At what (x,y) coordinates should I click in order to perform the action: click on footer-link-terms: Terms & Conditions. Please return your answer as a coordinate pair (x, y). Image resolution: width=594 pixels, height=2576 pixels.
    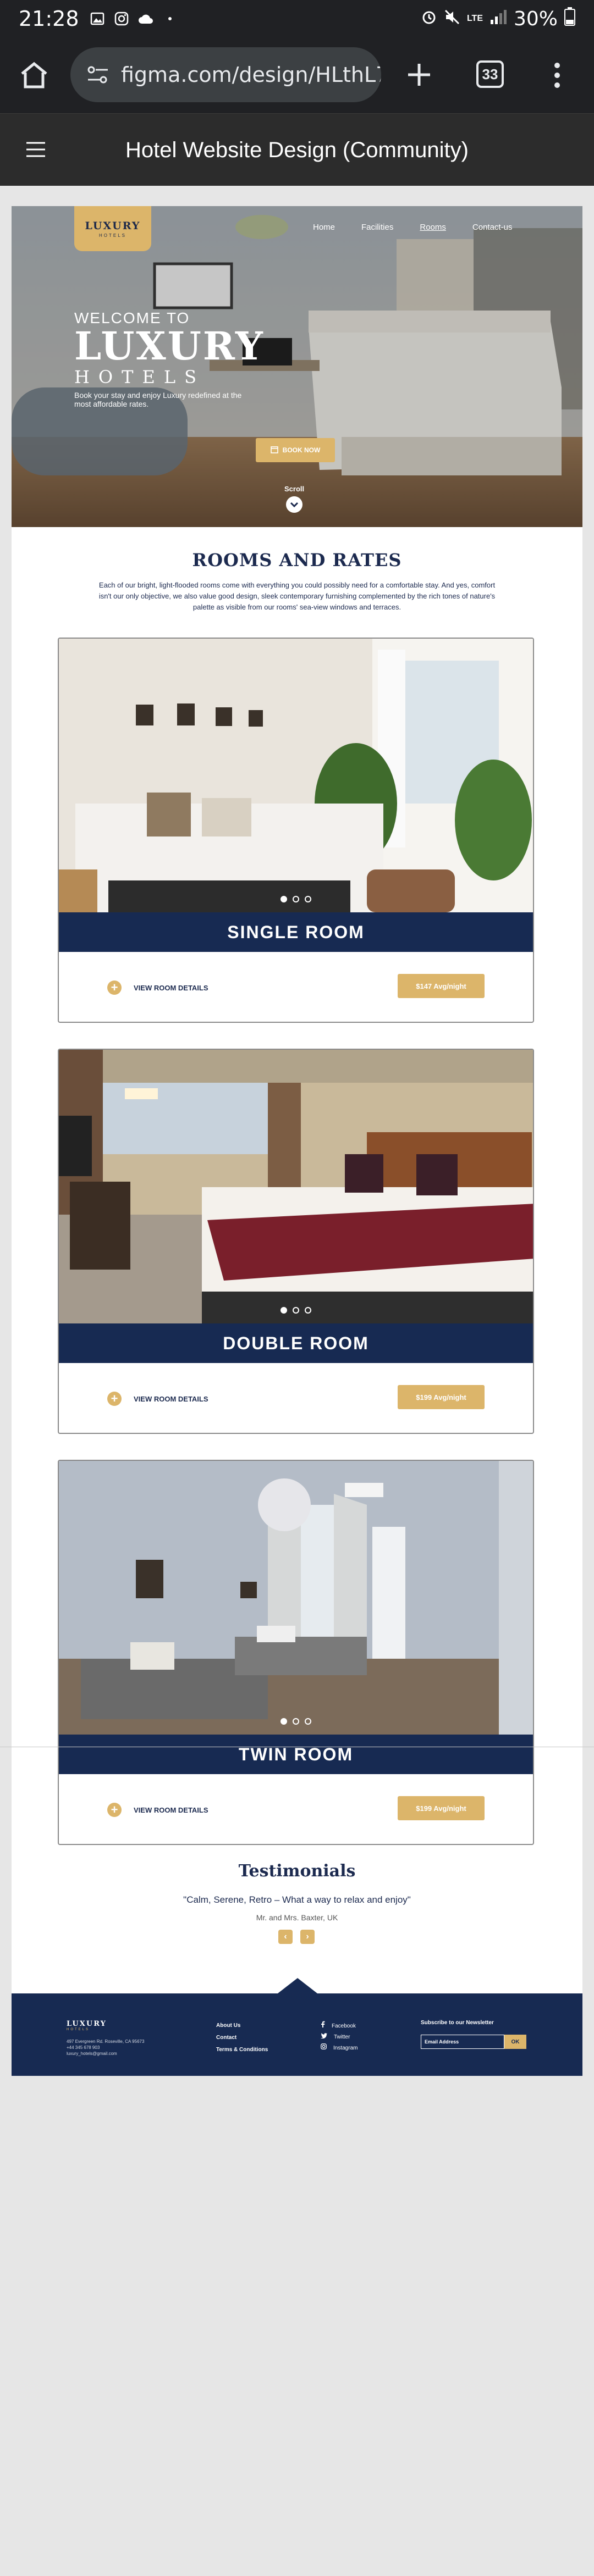
    Looking at the image, I should click on (242, 2050).